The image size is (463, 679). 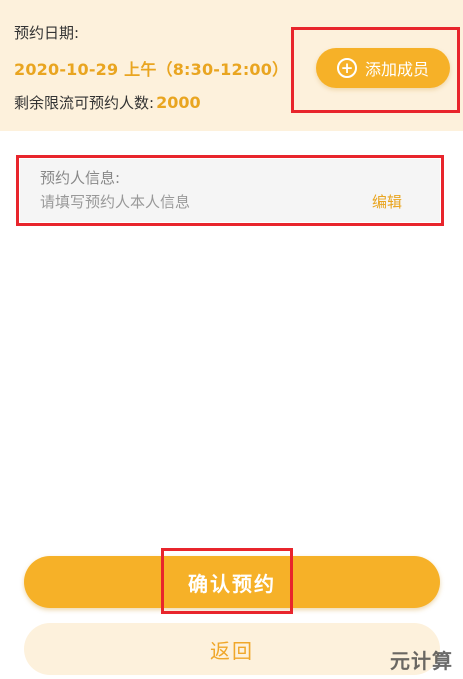 I want to click on date-value: 2020-10-29 上午（8:30-12:00）, so click(x=151, y=69).